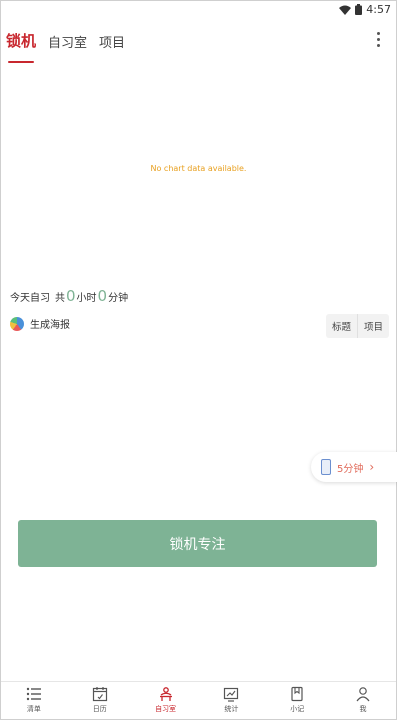 This screenshot has height=720, width=397. I want to click on nav-item-me: 我, so click(363, 700).